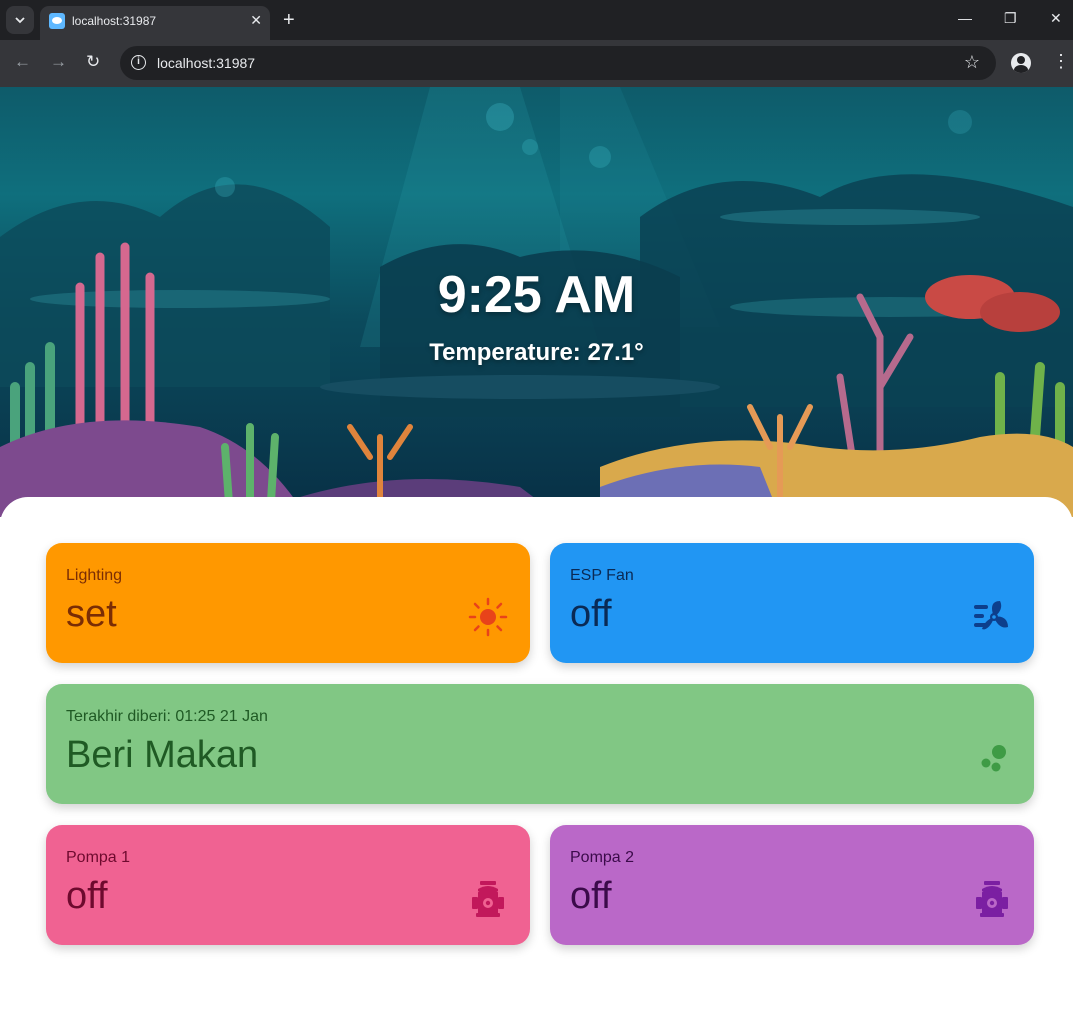 The width and height of the screenshot is (1073, 1032). Describe the element at coordinates (98, 857) in the screenshot. I see `pump-1-label: Pompa 1` at that location.